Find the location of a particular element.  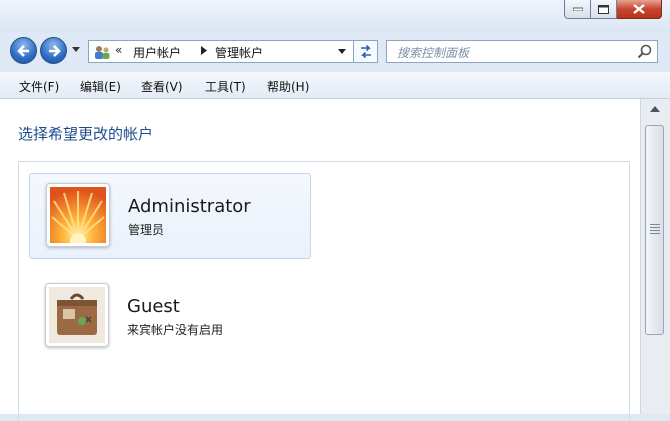

maximize-icon is located at coordinates (603, 9).